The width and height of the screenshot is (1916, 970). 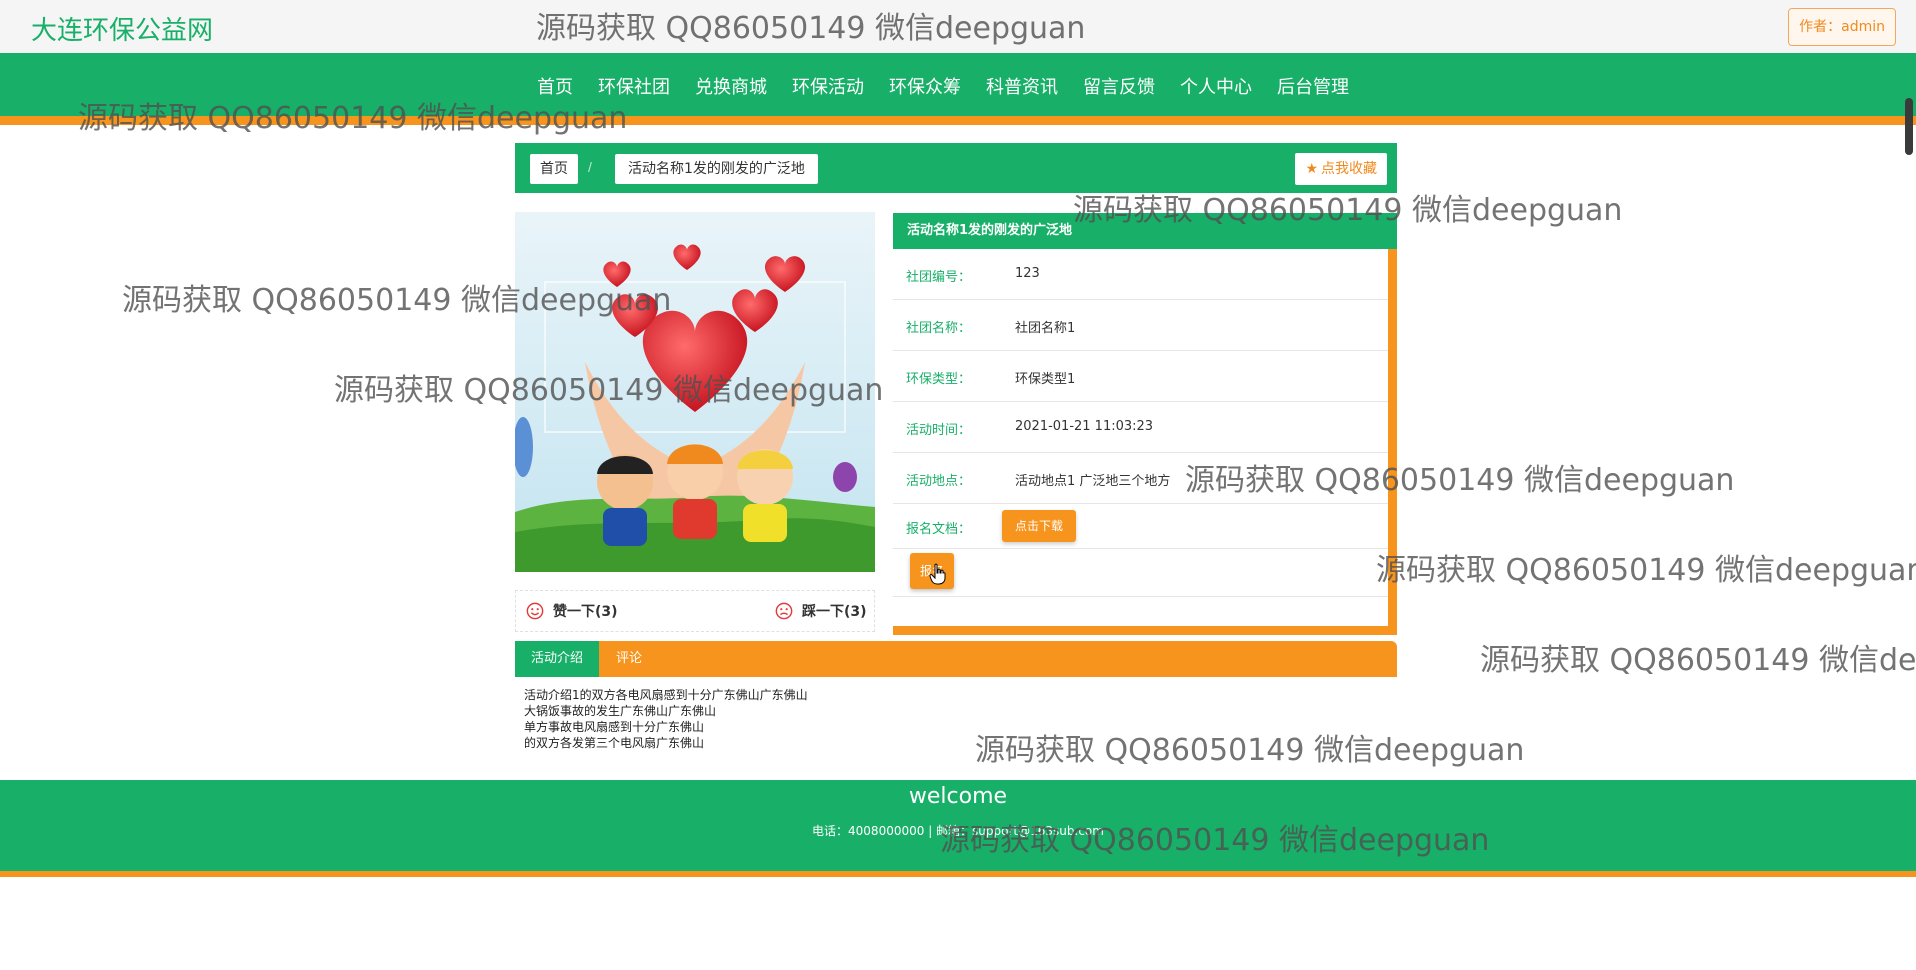 What do you see at coordinates (956, 659) in the screenshot?
I see `detail-tabs: 活动介绍 评论` at bounding box center [956, 659].